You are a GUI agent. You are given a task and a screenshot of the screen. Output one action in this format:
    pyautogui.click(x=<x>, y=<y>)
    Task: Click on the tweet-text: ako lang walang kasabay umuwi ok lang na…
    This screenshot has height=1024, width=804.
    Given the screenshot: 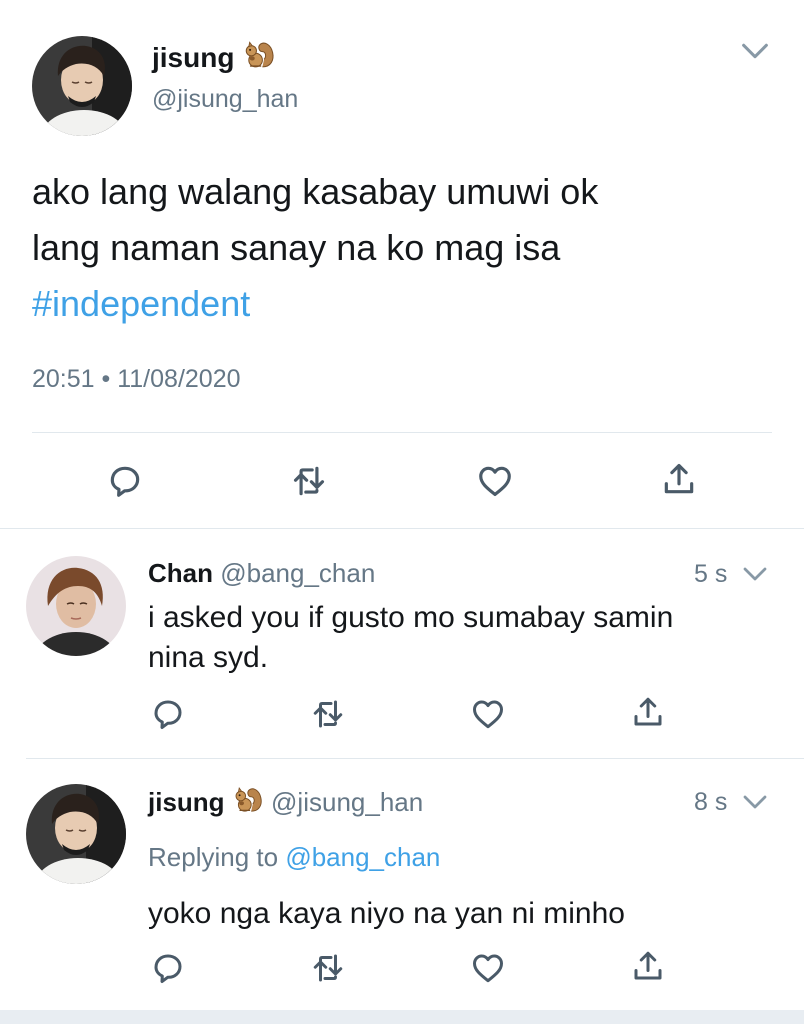 What is the action you would take?
    pyautogui.click(x=315, y=248)
    